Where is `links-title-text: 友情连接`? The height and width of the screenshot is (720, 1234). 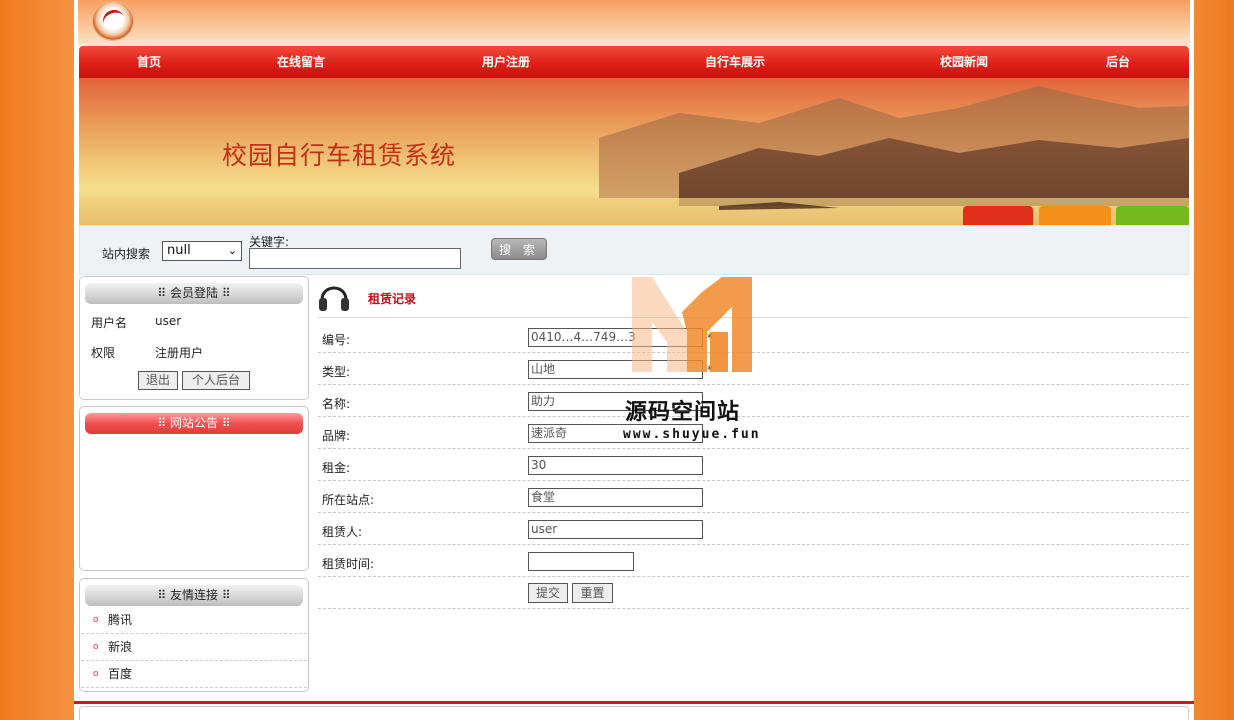 links-title-text: 友情连接 is located at coordinates (193, 595).